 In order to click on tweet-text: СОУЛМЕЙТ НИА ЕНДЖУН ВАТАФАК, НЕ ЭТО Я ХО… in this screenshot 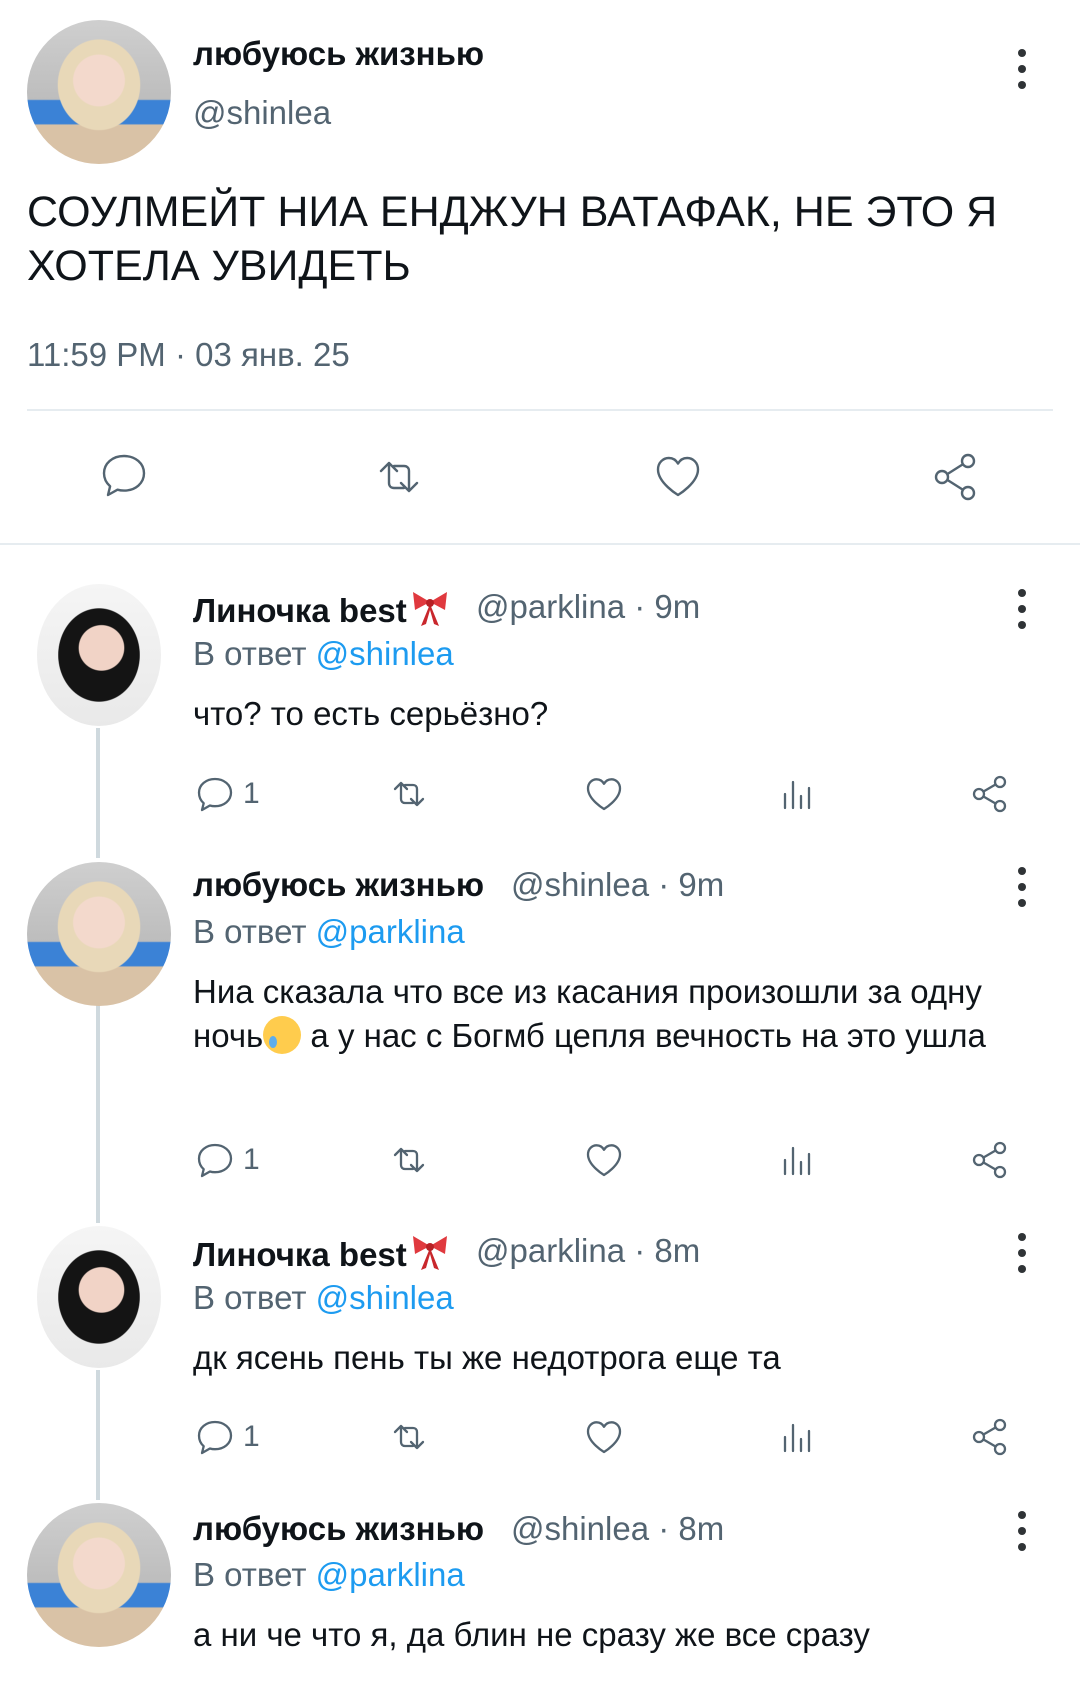, I will do `click(512, 239)`.